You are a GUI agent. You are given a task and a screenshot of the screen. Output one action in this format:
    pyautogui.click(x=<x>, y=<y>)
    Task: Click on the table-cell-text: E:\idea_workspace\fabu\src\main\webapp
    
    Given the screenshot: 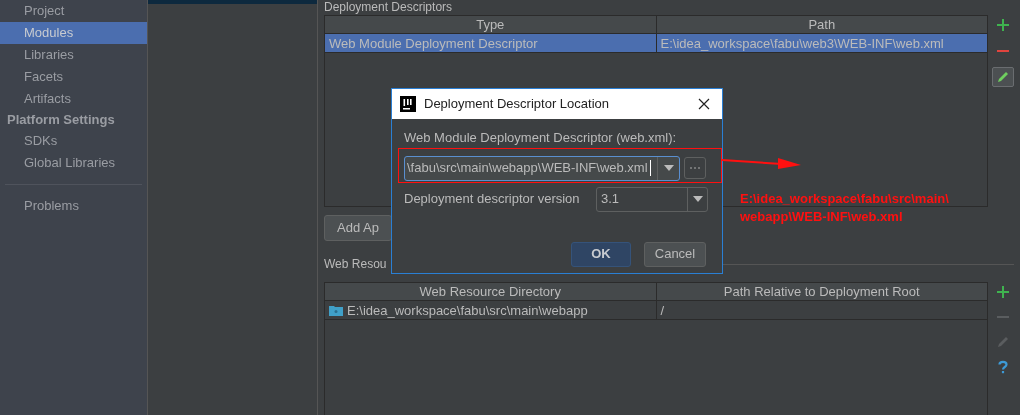 What is the action you would take?
    pyautogui.click(x=467, y=310)
    